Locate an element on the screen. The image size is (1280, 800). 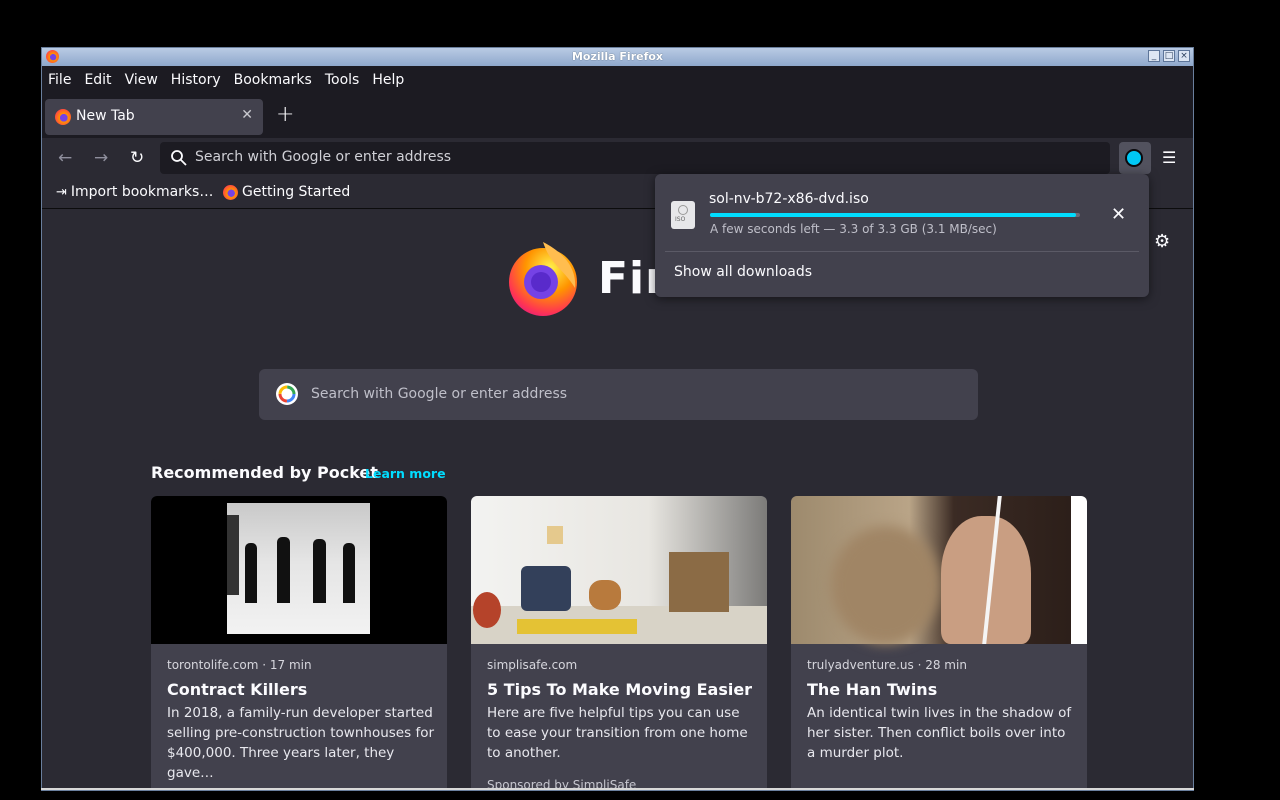
close-tab-icon: ✕ is located at coordinates (247, 115).